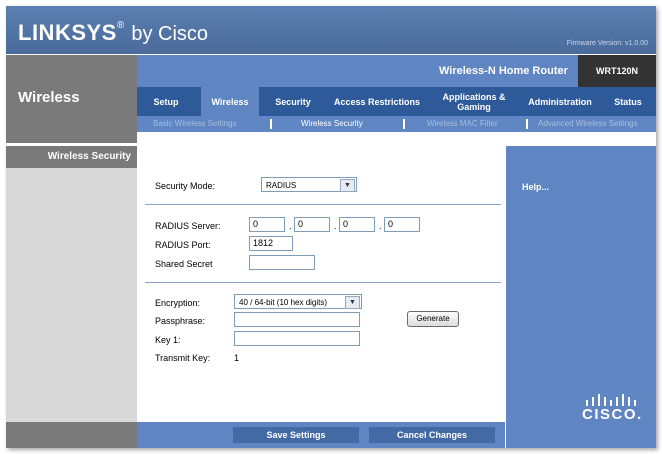 Image resolution: width=662 pixels, height=454 pixels. I want to click on tab-administration: Administration, so click(560, 101).